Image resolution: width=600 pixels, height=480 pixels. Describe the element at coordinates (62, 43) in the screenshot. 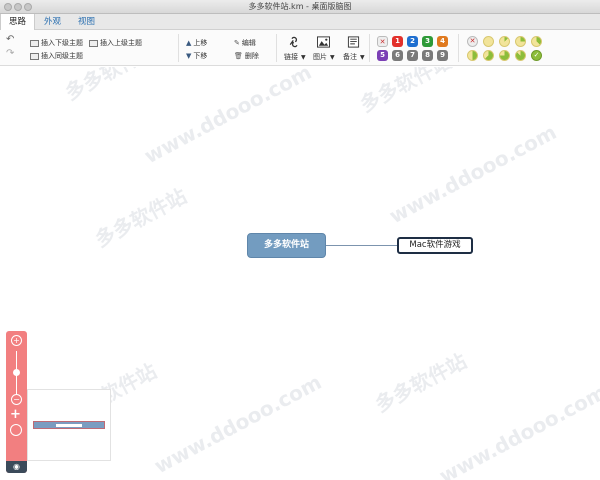

I see `insert-child-label: 插入下级主题` at that location.